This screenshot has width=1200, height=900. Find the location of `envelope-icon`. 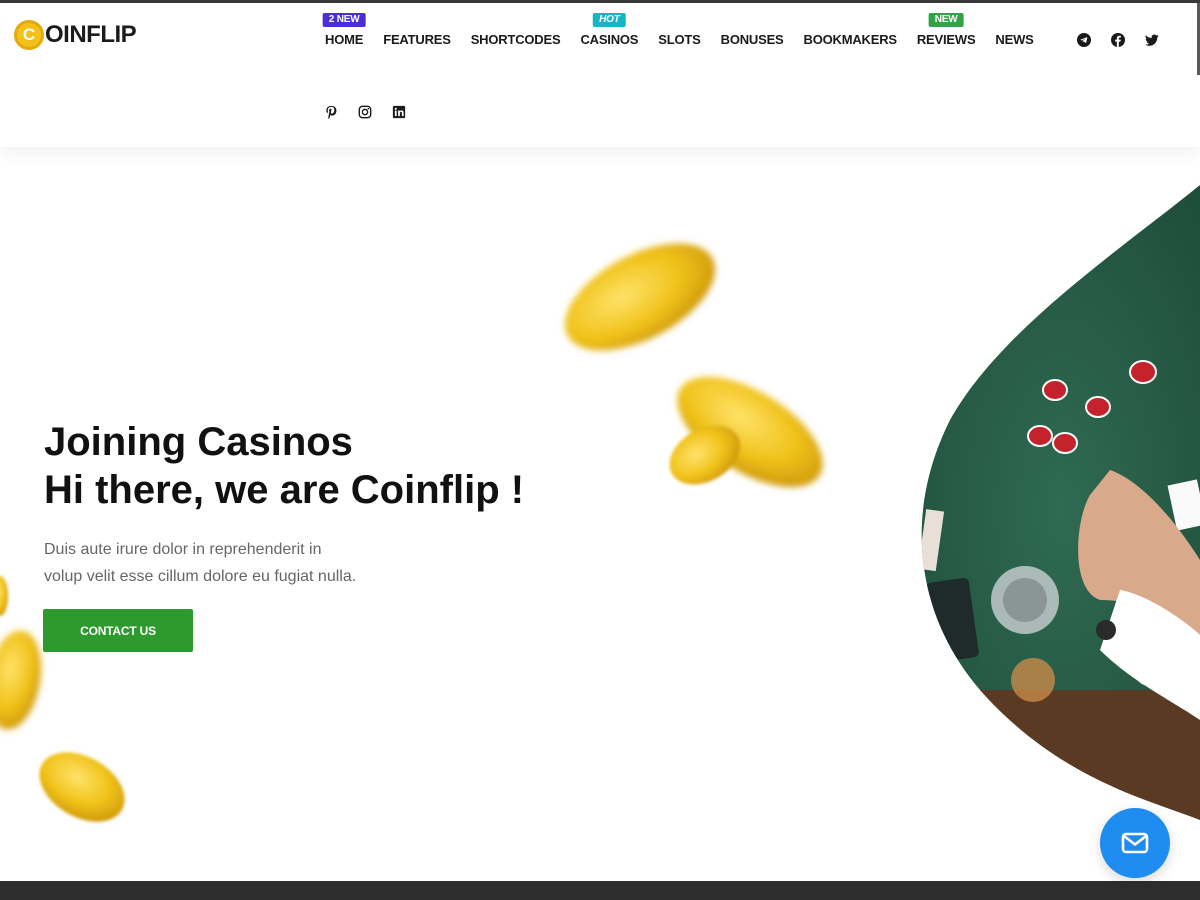

envelope-icon is located at coordinates (1135, 843).